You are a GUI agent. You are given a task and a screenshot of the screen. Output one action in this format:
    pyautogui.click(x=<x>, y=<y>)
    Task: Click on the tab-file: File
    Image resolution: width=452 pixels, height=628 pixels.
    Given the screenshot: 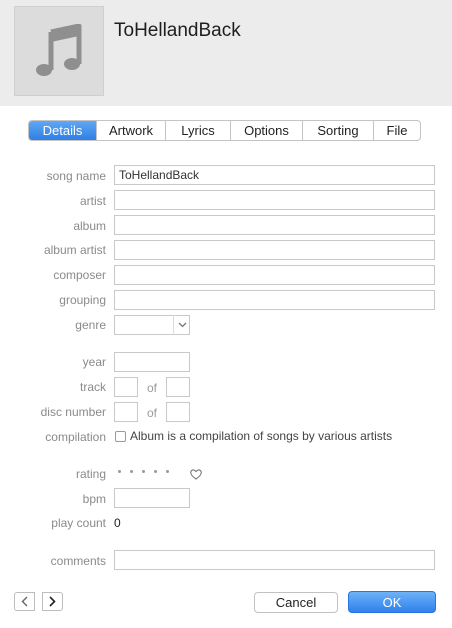 What is the action you would take?
    pyautogui.click(x=397, y=130)
    